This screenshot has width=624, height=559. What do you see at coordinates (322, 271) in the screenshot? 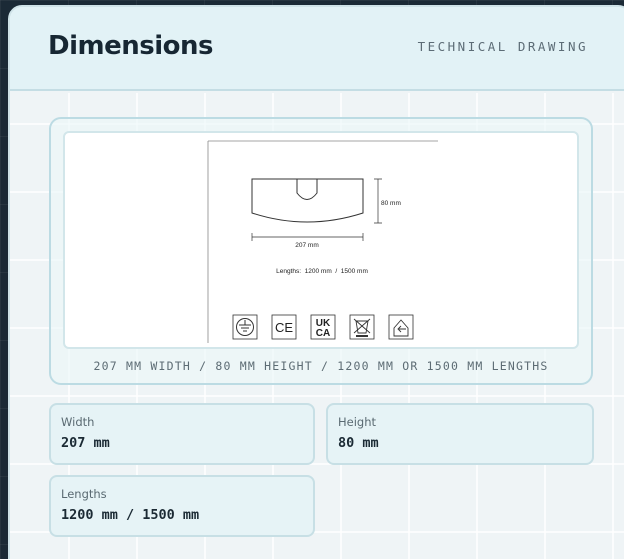
I see `lengths-note: Lengths: 1200 mm / 1500 mm` at bounding box center [322, 271].